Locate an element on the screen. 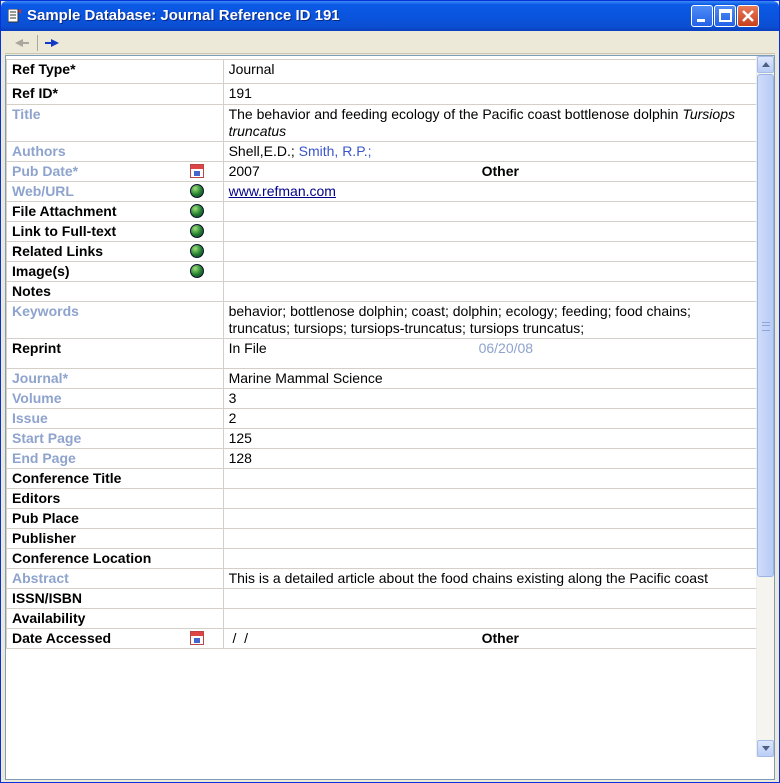 This screenshot has width=780, height=783. field-row-file-attachment: File Attachment is located at coordinates (384, 211).